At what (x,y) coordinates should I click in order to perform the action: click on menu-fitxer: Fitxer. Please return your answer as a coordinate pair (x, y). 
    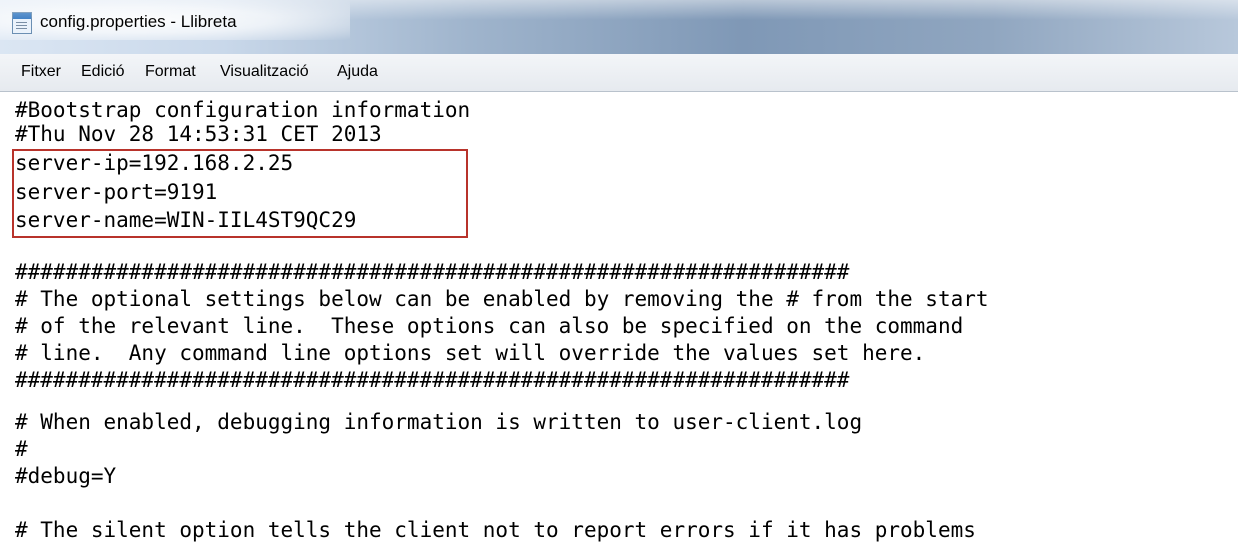
    Looking at the image, I should click on (41, 72).